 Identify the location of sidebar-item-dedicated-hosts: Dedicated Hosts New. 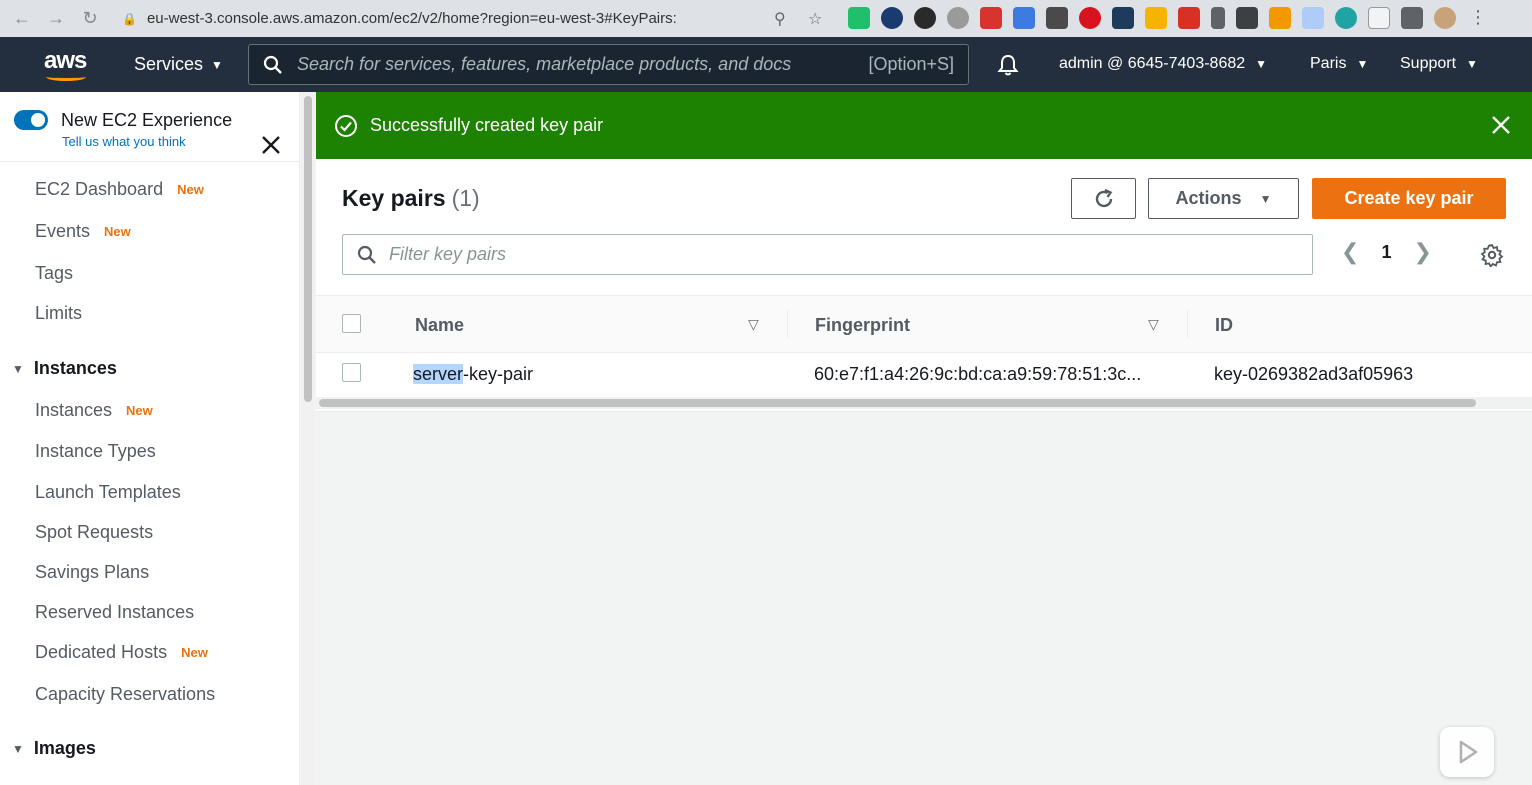
(121, 652).